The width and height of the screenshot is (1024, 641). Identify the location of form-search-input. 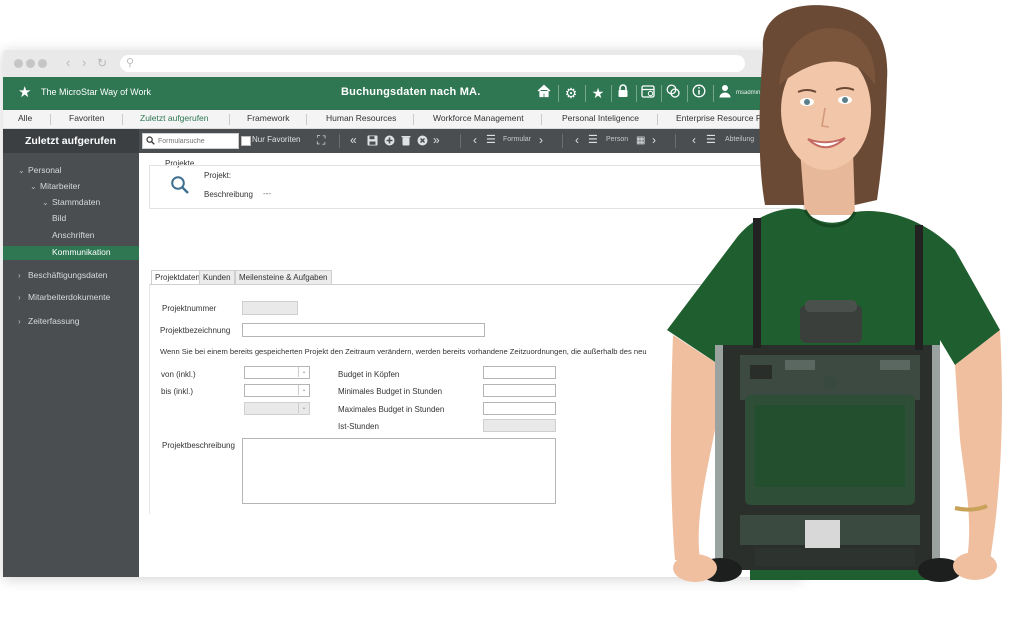
(197, 141).